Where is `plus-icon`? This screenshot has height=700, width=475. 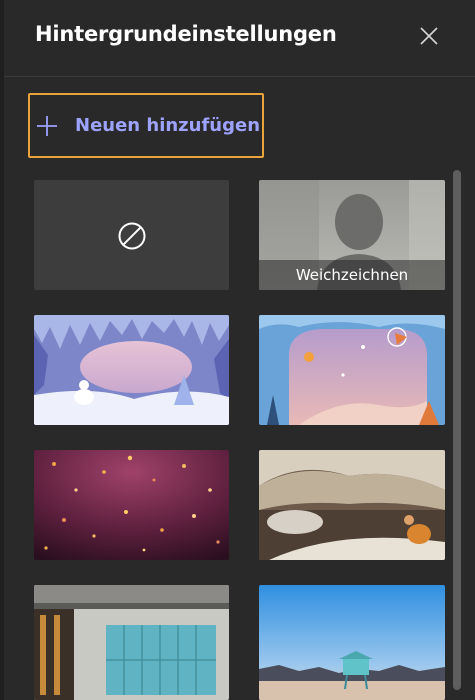
plus-icon is located at coordinates (47, 126).